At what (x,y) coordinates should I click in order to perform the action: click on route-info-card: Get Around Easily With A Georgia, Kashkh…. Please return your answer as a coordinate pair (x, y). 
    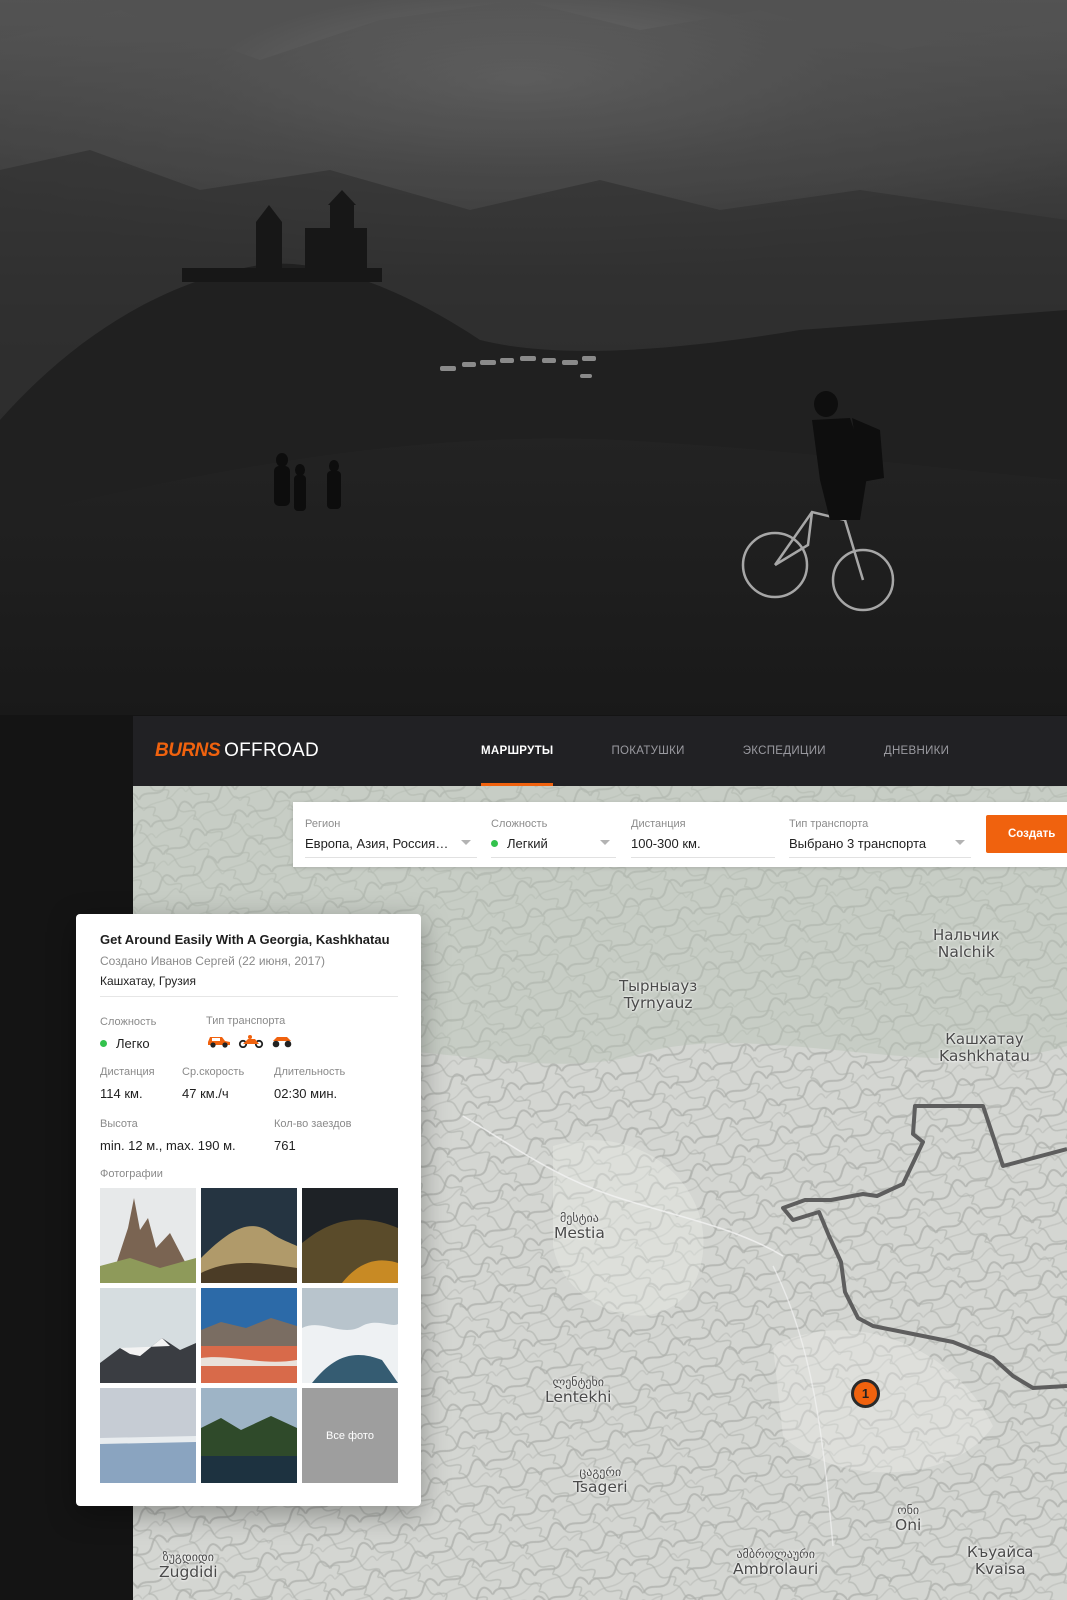
    Looking at the image, I should click on (248, 1210).